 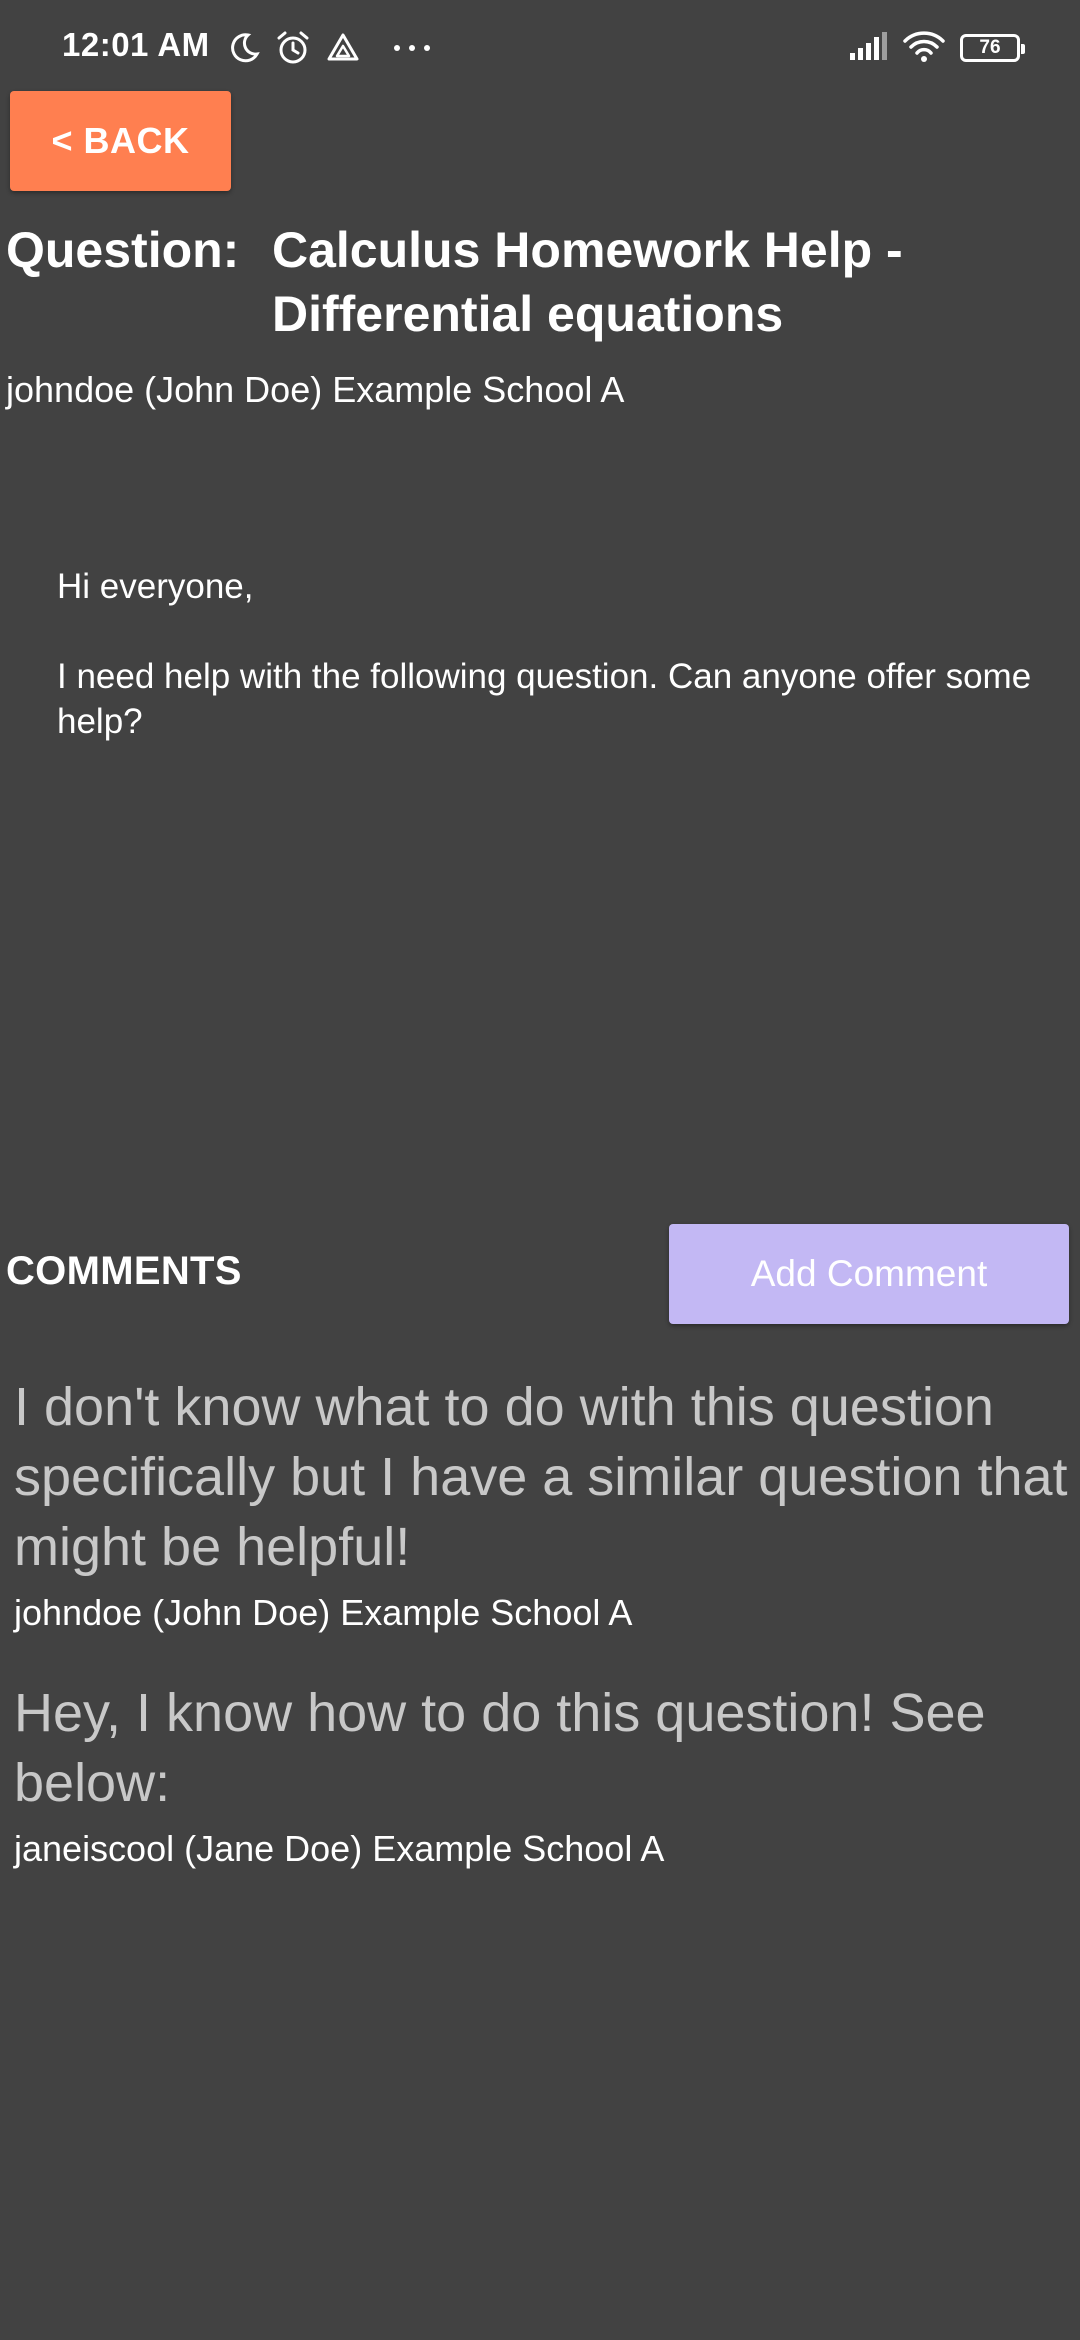 I want to click on alarm-icon, so click(x=293, y=48).